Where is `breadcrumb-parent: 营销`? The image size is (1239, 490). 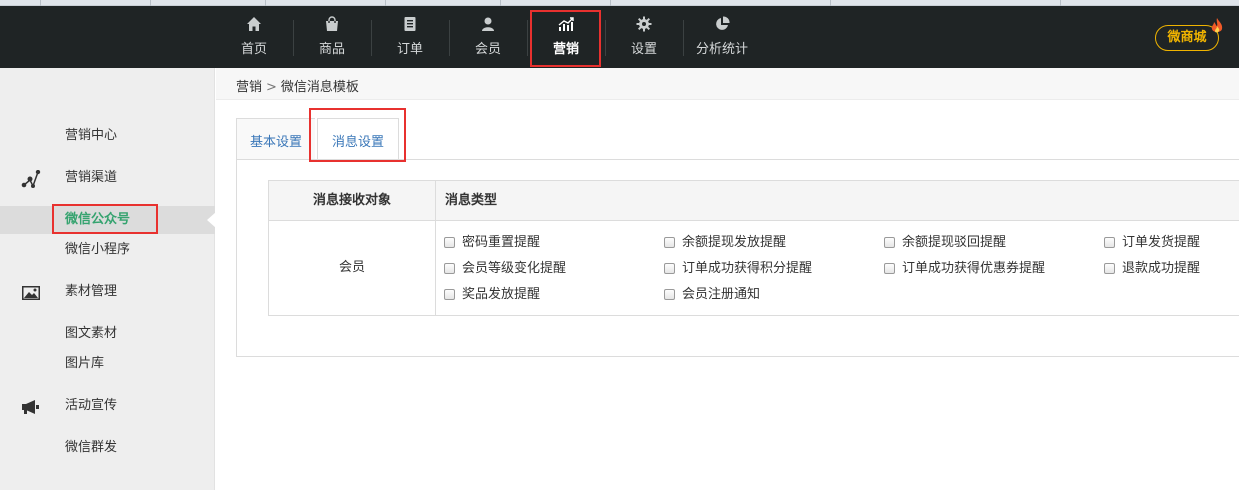 breadcrumb-parent: 营销 is located at coordinates (249, 87).